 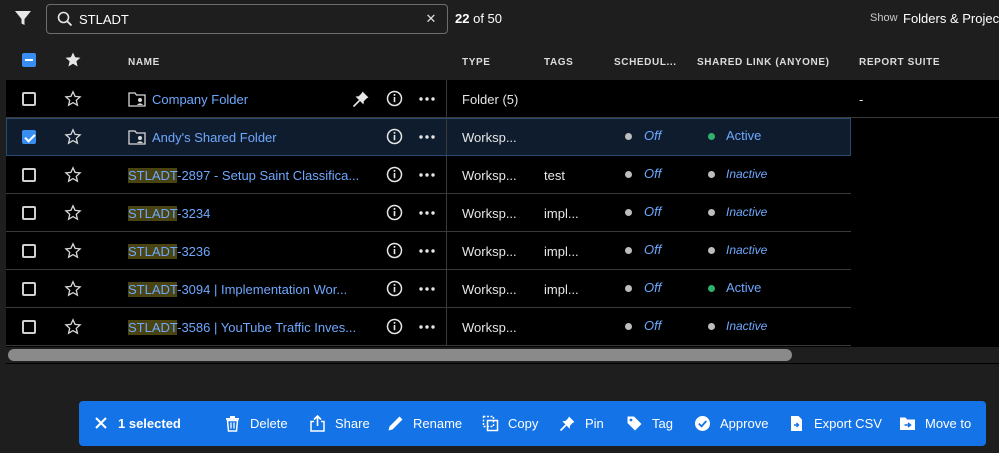 I want to click on table-row: Company Folder Folder (5) -, so click(x=502, y=99).